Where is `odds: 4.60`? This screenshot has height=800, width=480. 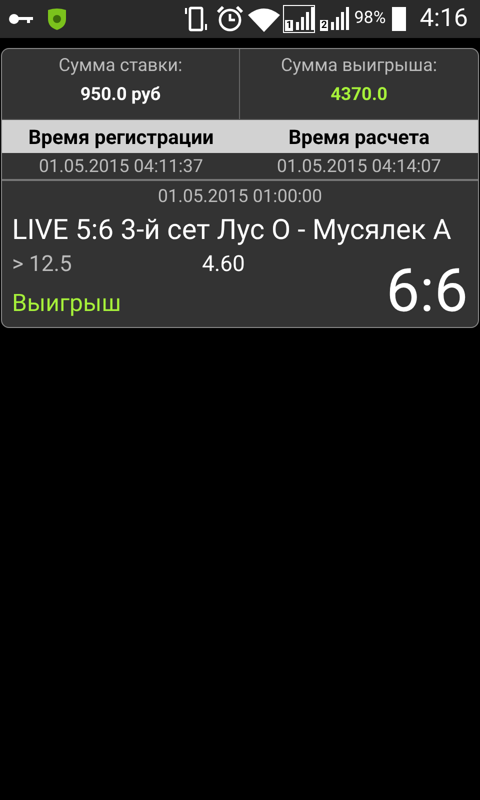
odds: 4.60 is located at coordinates (223, 265).